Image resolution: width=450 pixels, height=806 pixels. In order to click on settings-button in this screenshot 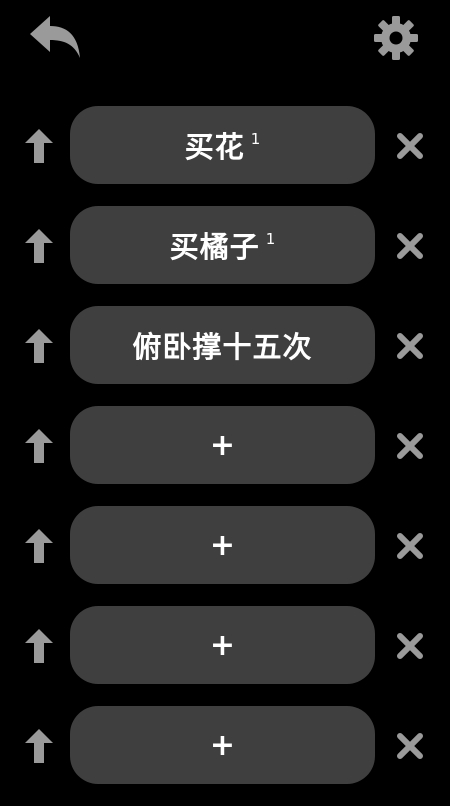, I will do `click(396, 38)`.